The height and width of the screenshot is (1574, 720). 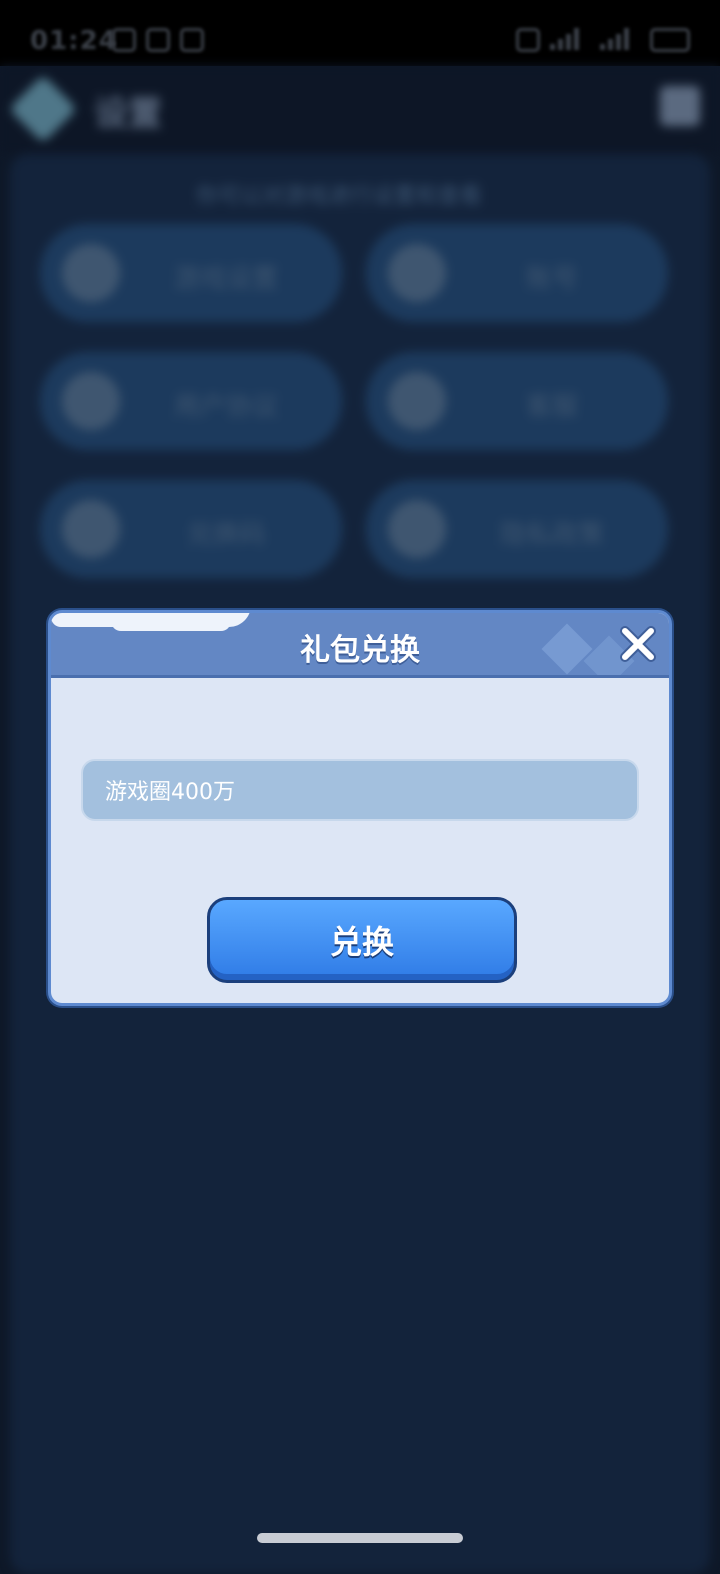 I want to click on tile-label: 隐私政策, so click(x=551, y=535).